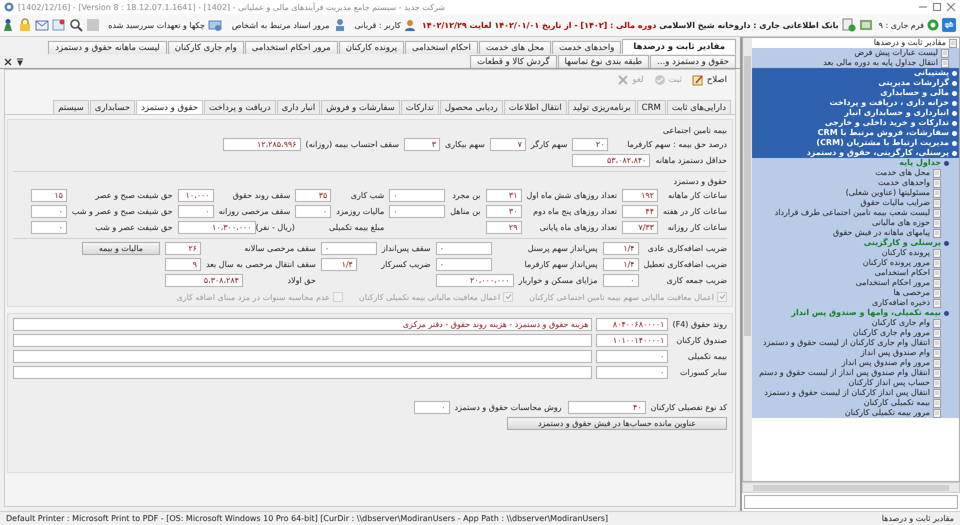  What do you see at coordinates (901, 223) in the screenshot?
I see `tree-item: حوزه های مالیاتی` at bounding box center [901, 223].